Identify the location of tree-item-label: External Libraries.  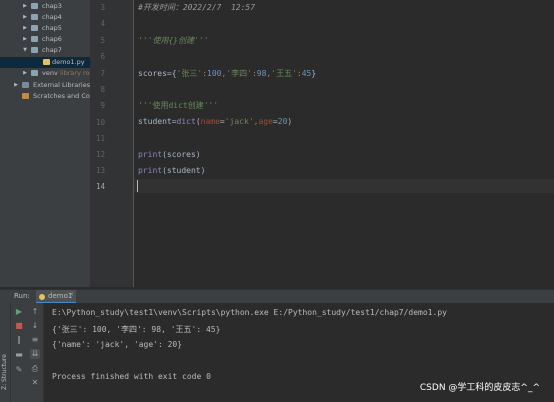
(62, 85).